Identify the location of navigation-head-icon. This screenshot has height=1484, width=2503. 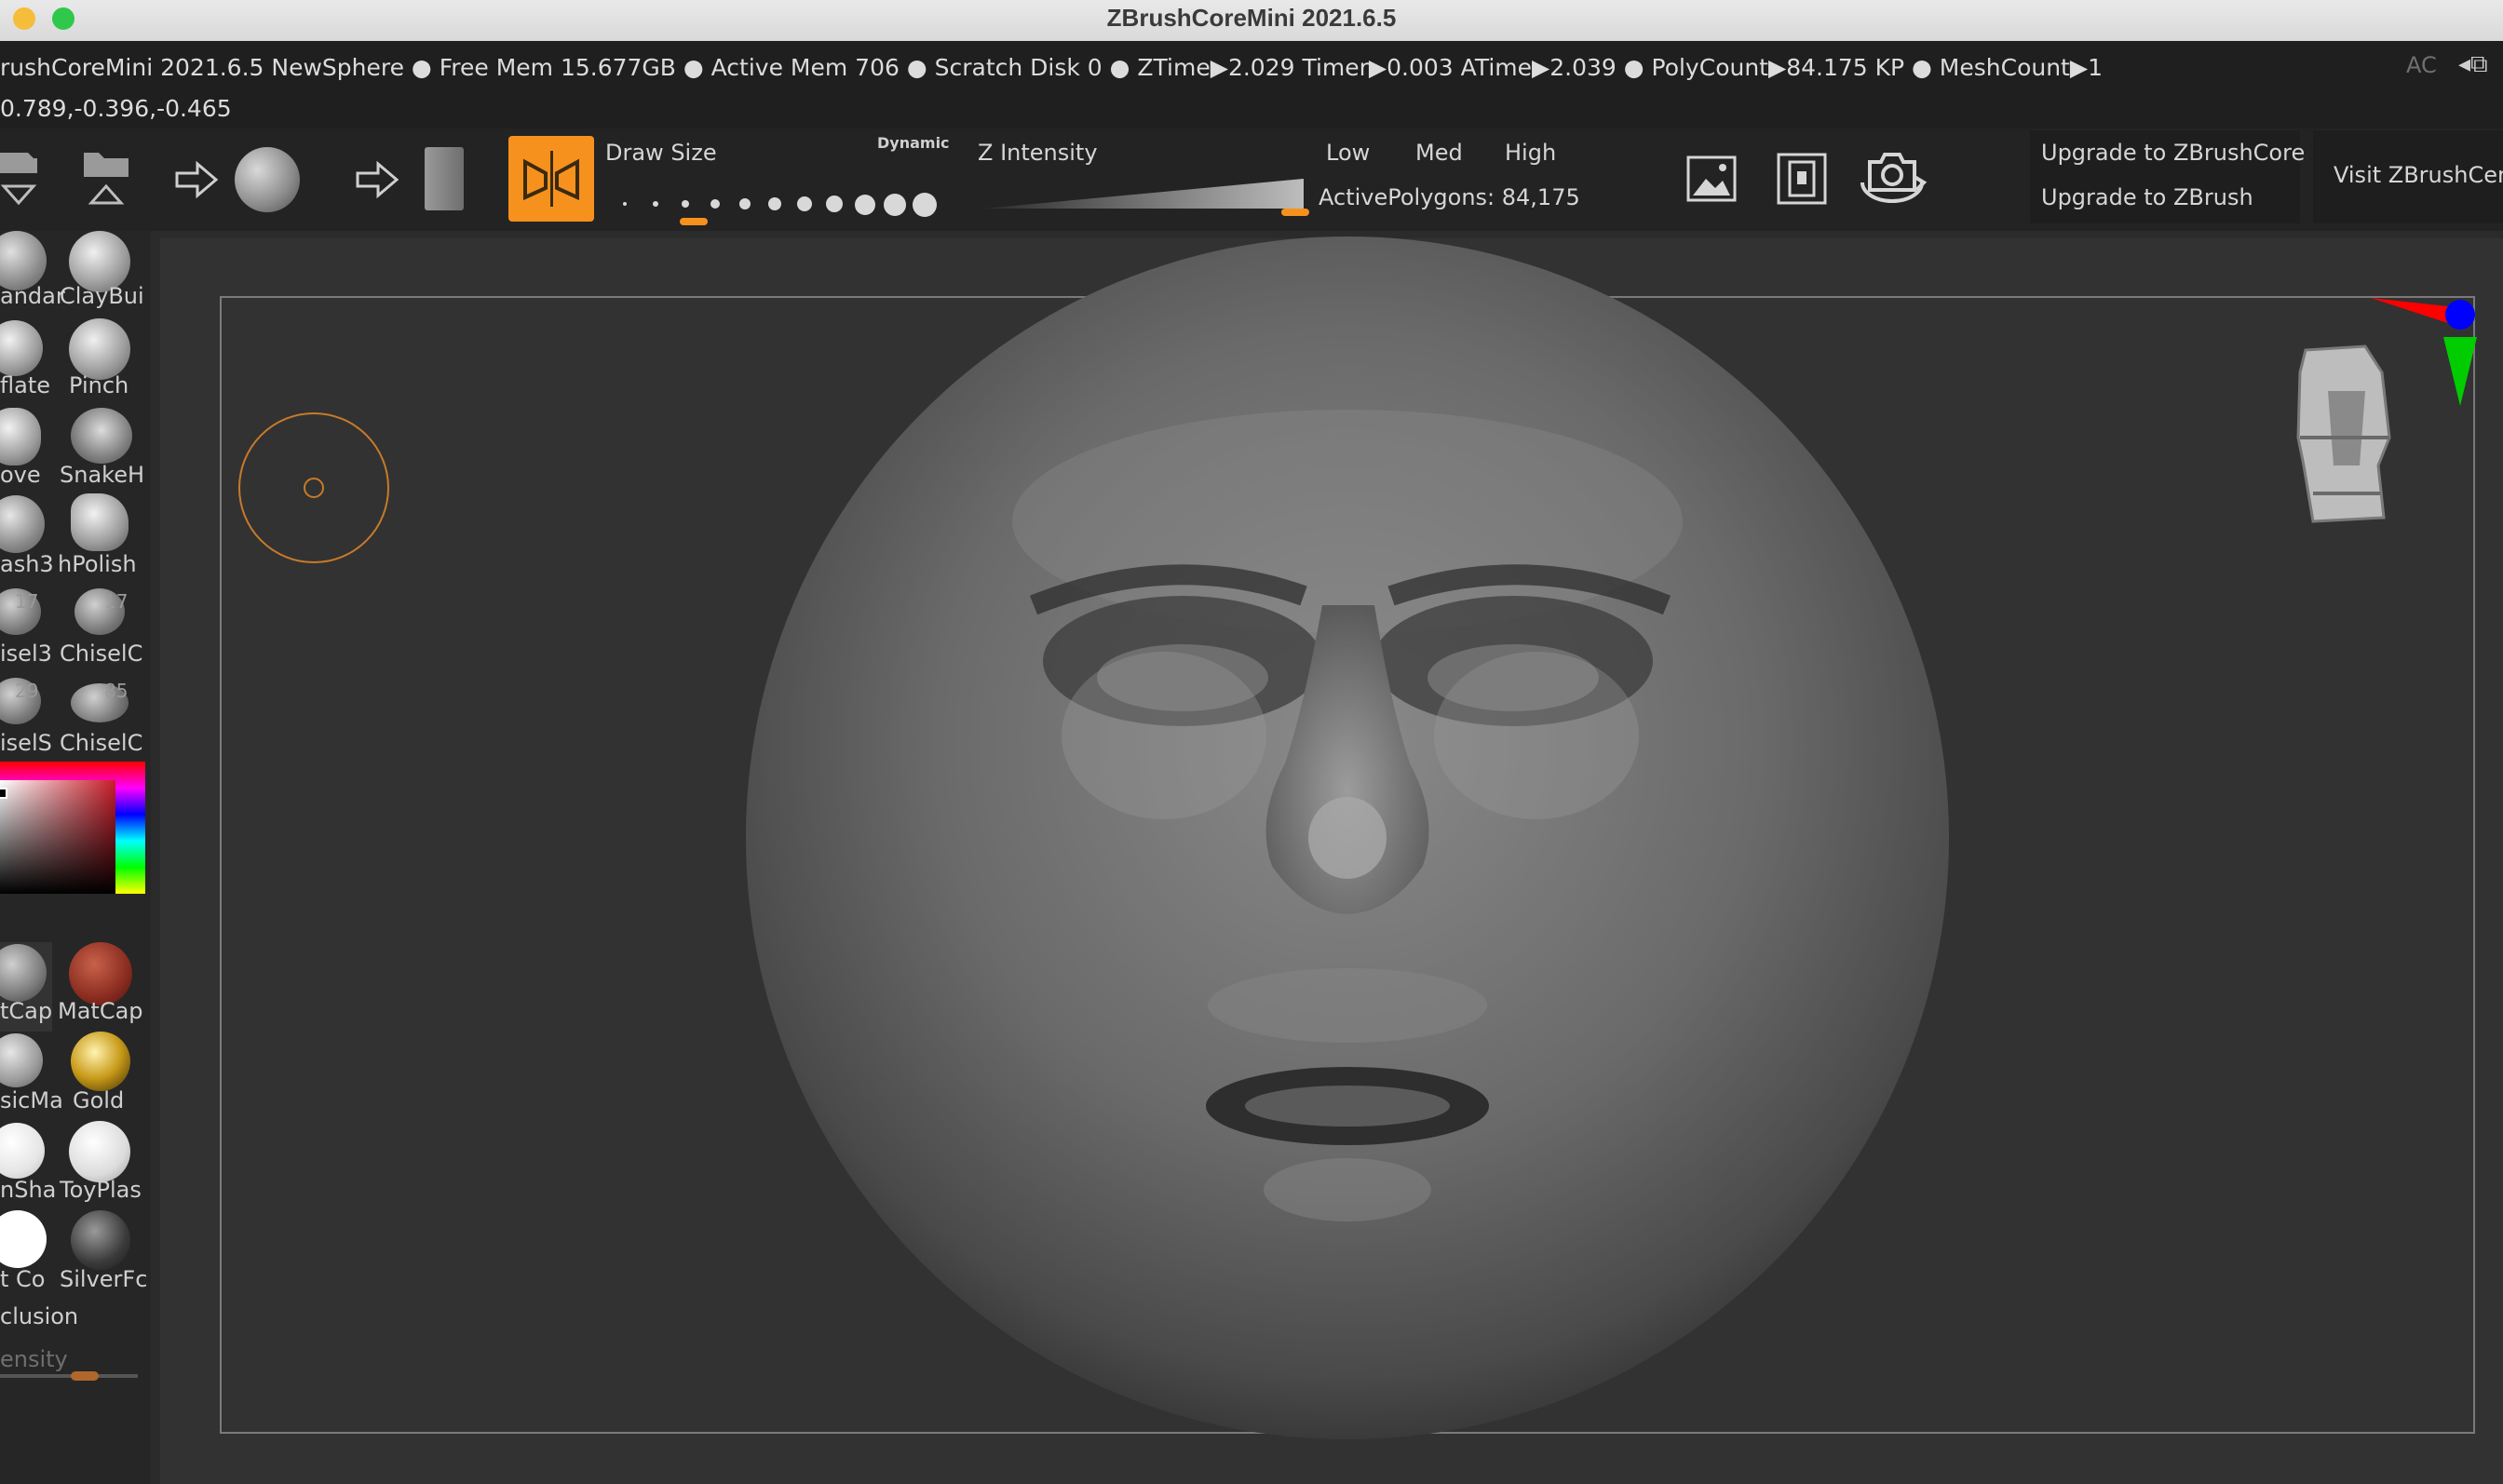
(2343, 433).